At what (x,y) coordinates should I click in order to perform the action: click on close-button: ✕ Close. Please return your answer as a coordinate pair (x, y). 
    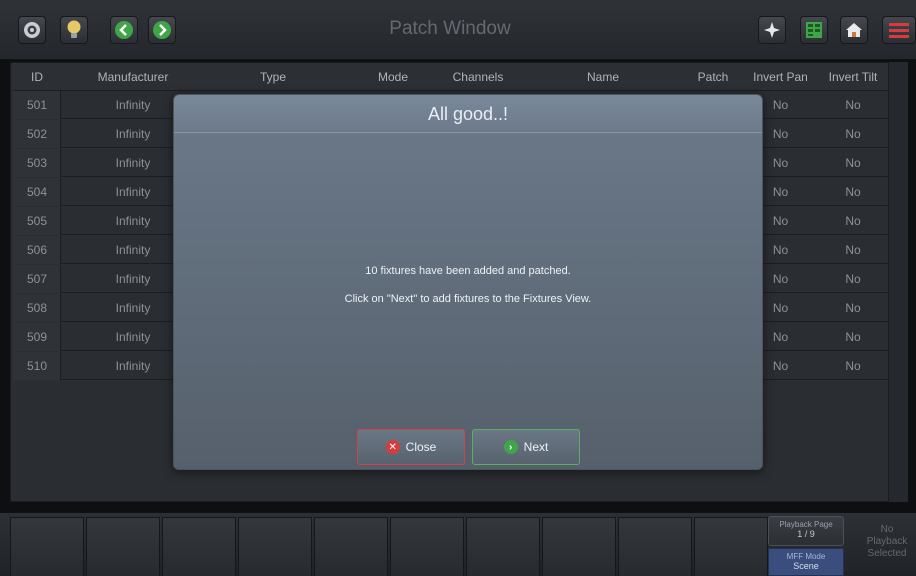
    Looking at the image, I should click on (411, 447).